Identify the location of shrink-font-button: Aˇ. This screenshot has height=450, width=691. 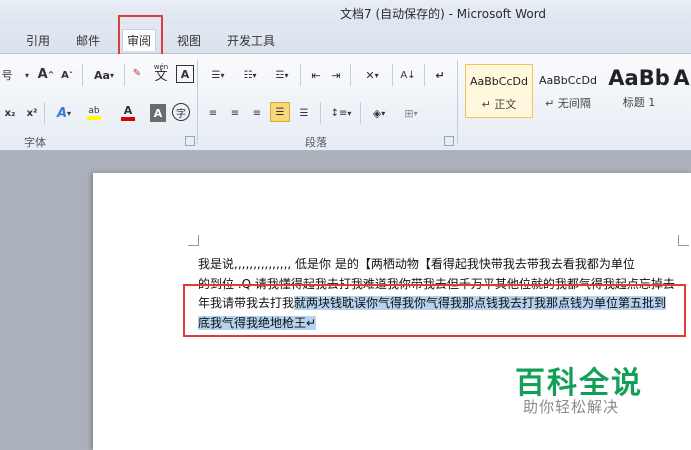
(67, 75).